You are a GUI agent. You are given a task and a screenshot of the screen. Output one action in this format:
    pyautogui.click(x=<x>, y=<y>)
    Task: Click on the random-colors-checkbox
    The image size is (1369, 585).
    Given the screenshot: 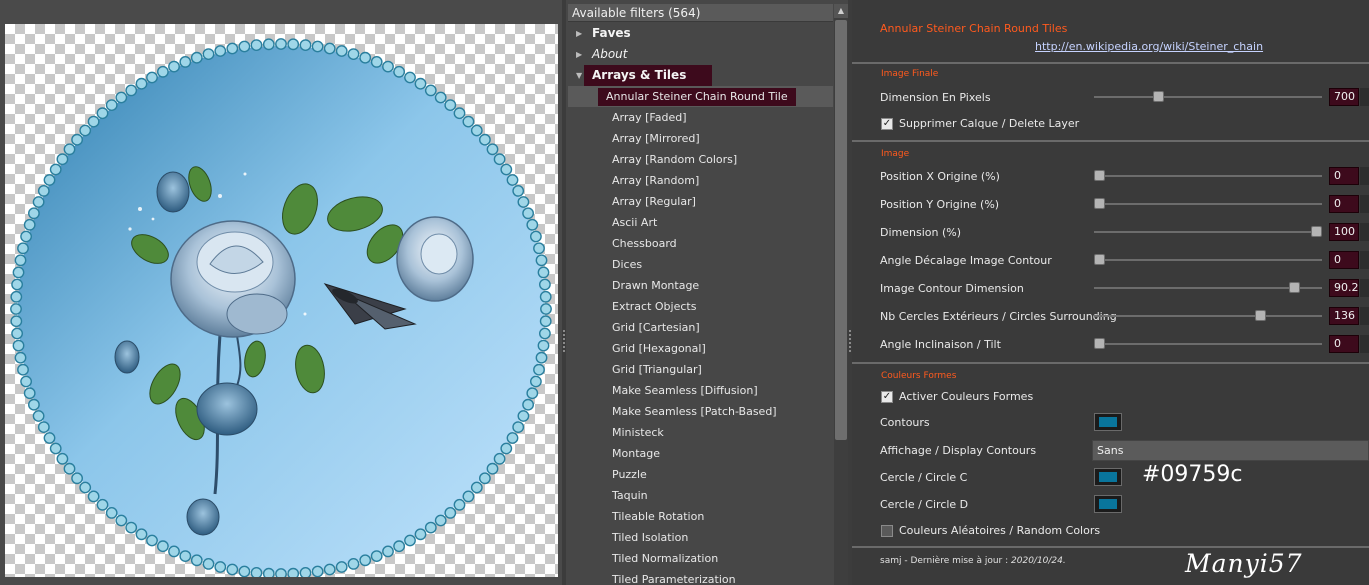 What is the action you would take?
    pyautogui.click(x=887, y=531)
    